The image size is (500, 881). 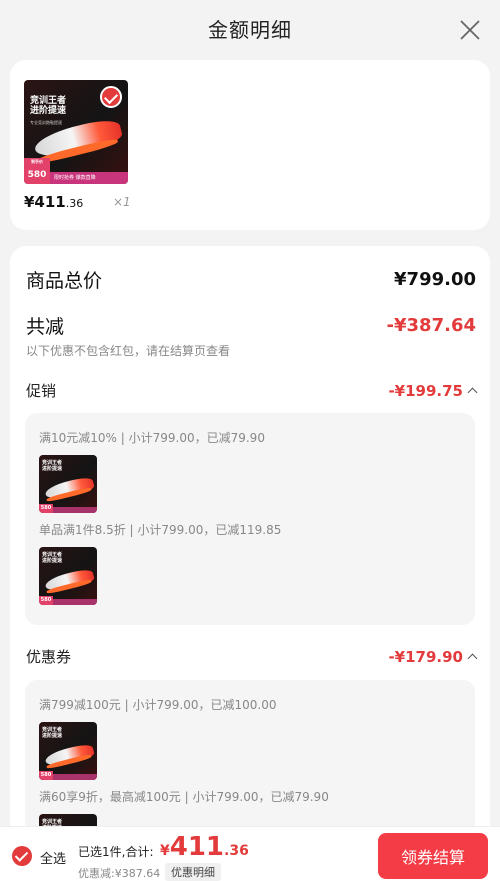 What do you see at coordinates (193, 872) in the screenshot?
I see `discount-detail-button: 优惠明细` at bounding box center [193, 872].